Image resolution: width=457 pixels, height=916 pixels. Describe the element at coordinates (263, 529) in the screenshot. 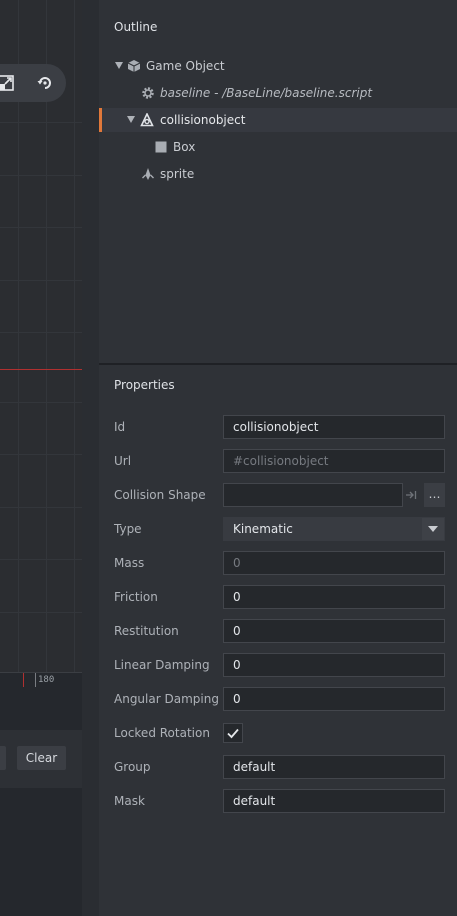

I see `type-select-value: Kinematic` at that location.